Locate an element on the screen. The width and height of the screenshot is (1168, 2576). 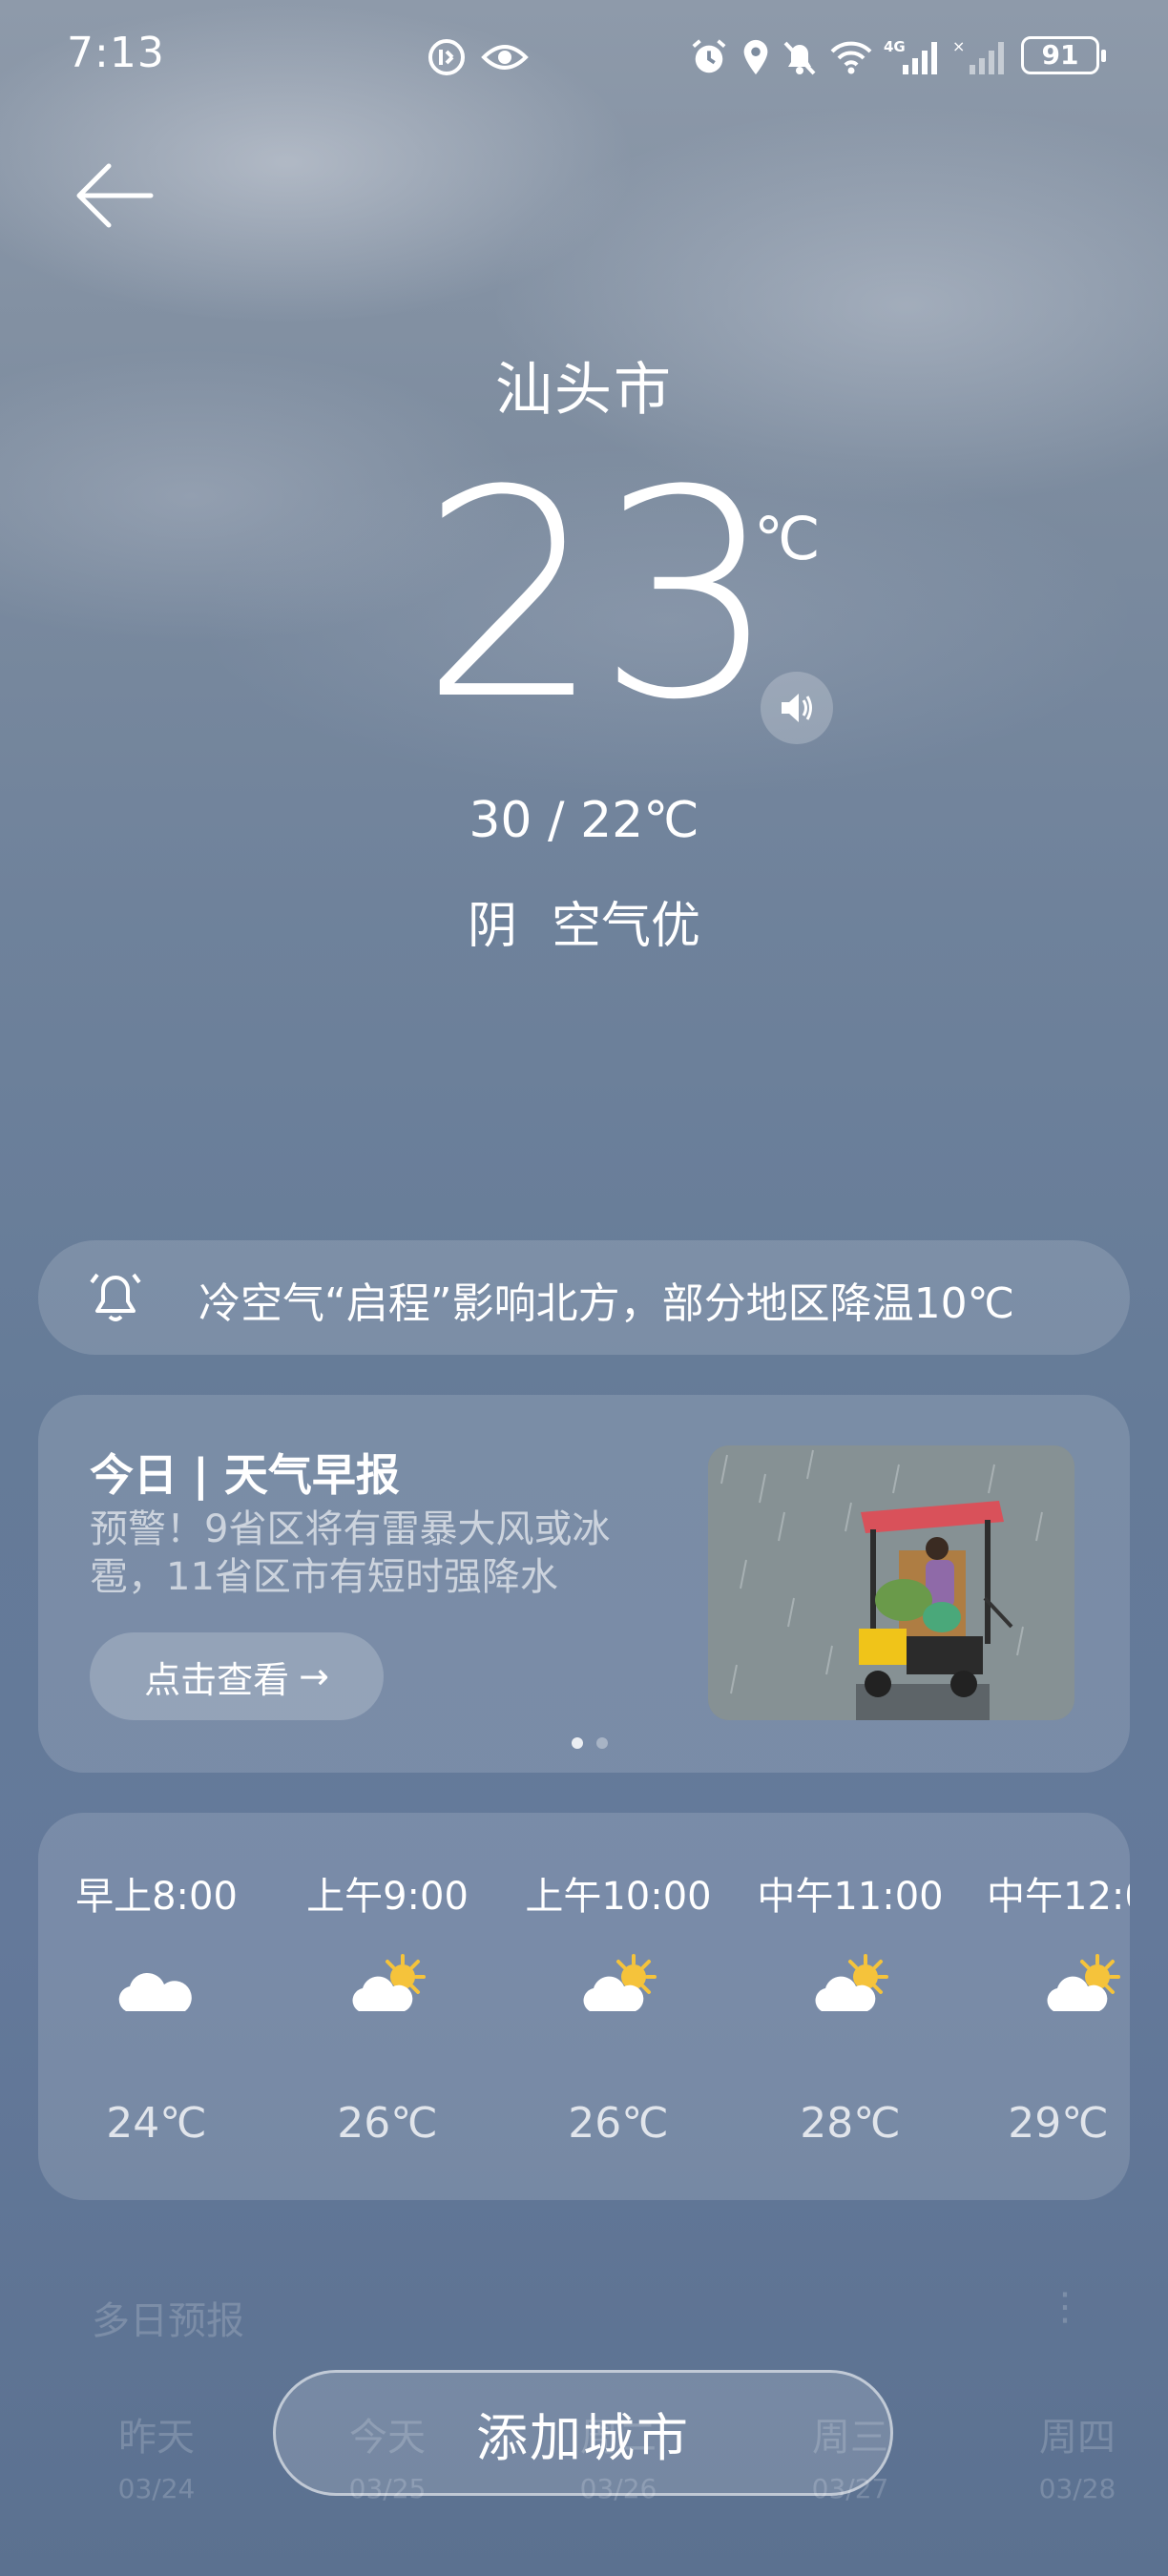
weather-condition: 阴 is located at coordinates (492, 926).